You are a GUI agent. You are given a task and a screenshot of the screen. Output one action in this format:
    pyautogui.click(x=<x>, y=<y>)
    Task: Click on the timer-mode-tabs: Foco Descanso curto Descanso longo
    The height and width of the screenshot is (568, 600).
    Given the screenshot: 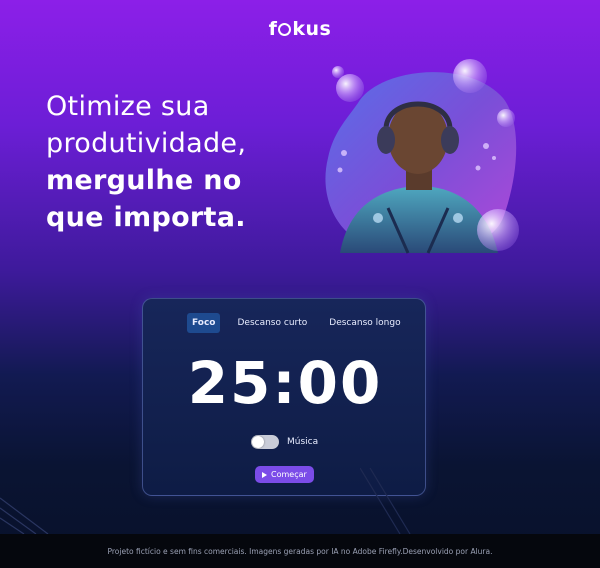 What is the action you would take?
    pyautogui.click(x=296, y=323)
    